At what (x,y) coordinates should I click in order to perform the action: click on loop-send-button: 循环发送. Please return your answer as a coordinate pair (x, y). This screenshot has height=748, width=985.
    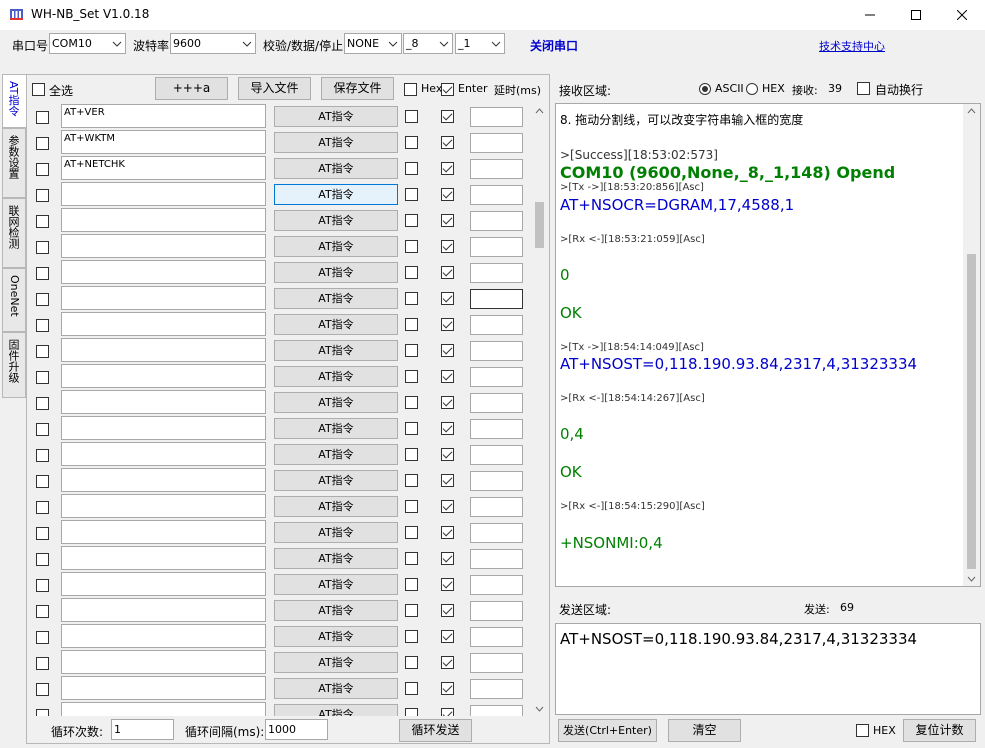
    Looking at the image, I should click on (435, 730).